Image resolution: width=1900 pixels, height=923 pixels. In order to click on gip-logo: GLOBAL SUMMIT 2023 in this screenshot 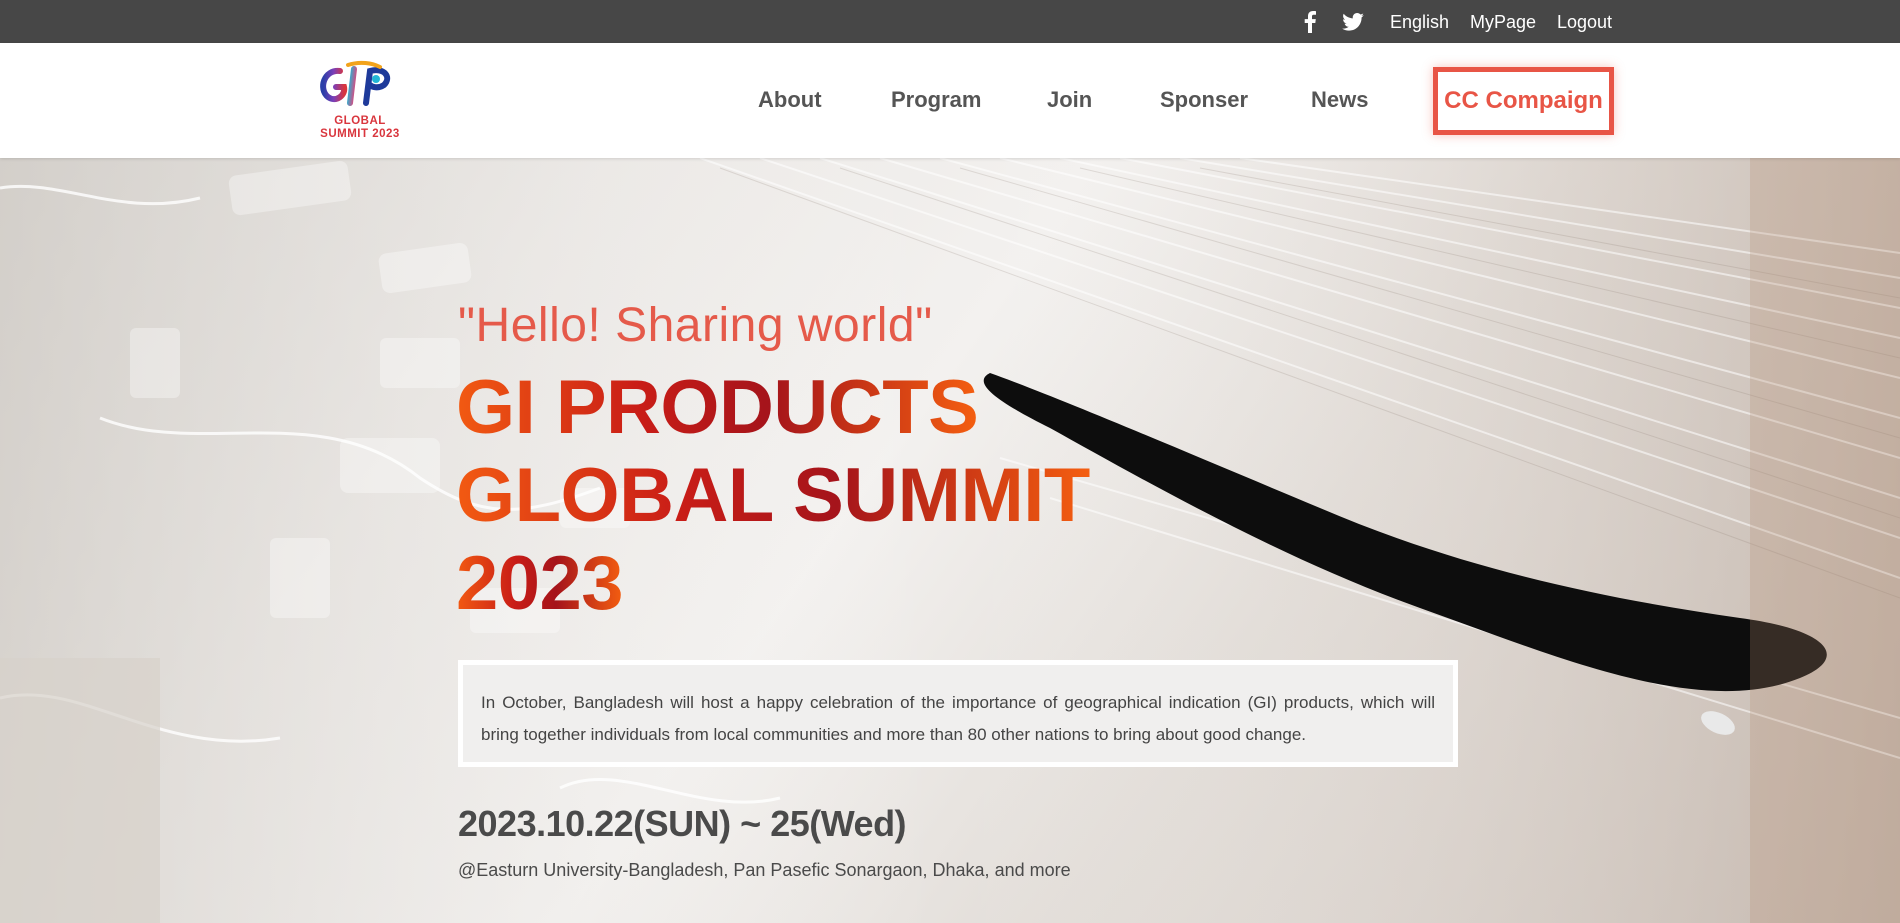, I will do `click(360, 102)`.